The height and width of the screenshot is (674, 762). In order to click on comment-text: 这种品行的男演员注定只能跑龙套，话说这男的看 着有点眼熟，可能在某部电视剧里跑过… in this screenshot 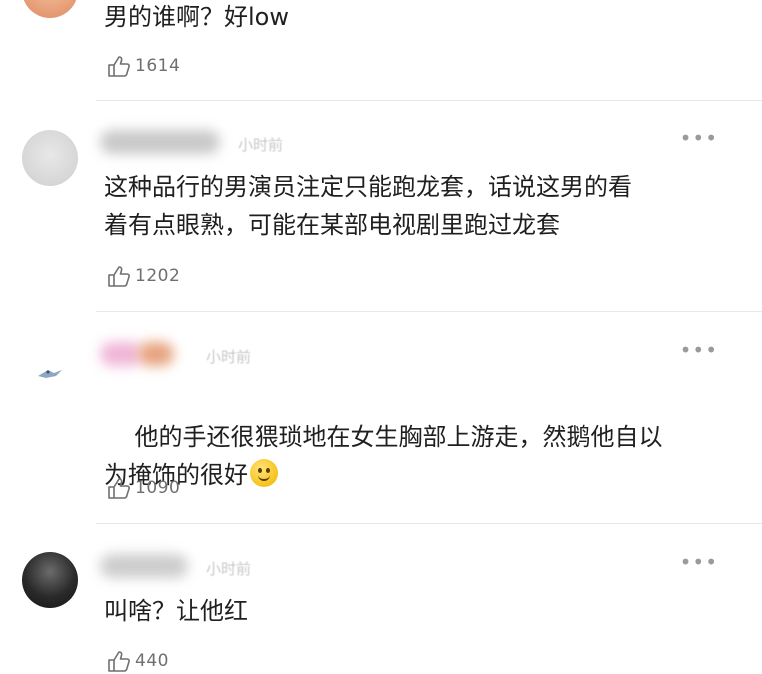, I will do `click(368, 206)`.